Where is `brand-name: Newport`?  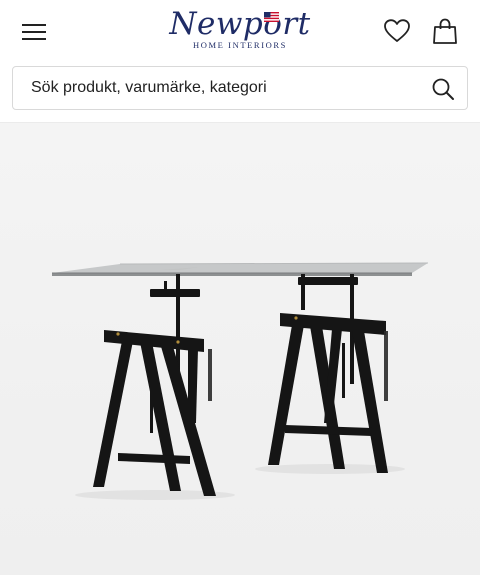 brand-name: Newport is located at coordinates (240, 24).